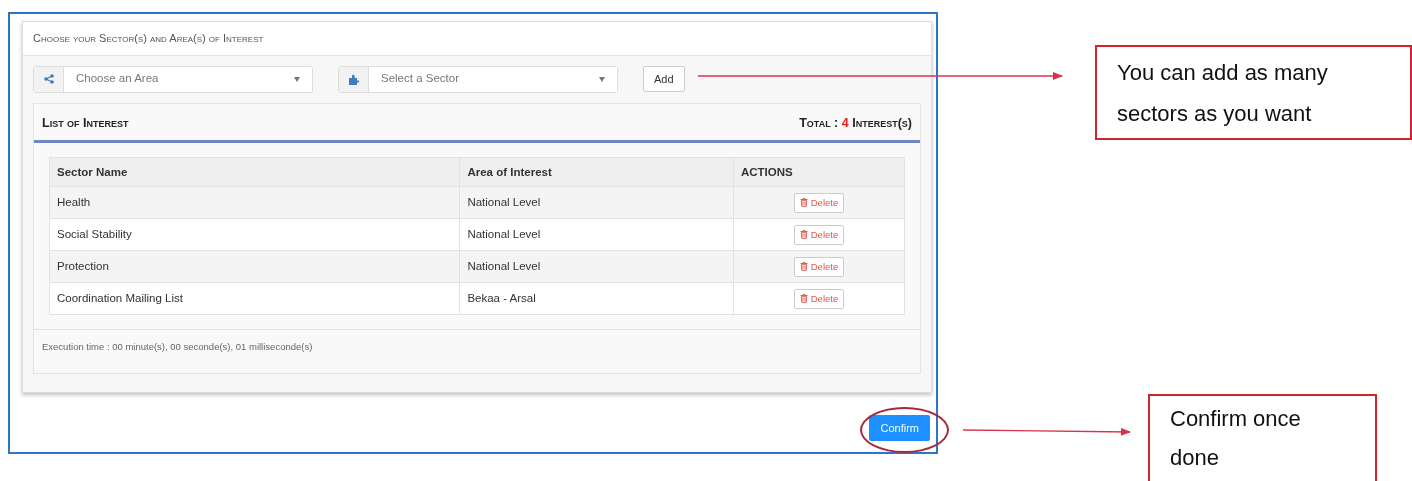 The image size is (1412, 481). What do you see at coordinates (664, 79) in the screenshot?
I see `add-button: Add` at bounding box center [664, 79].